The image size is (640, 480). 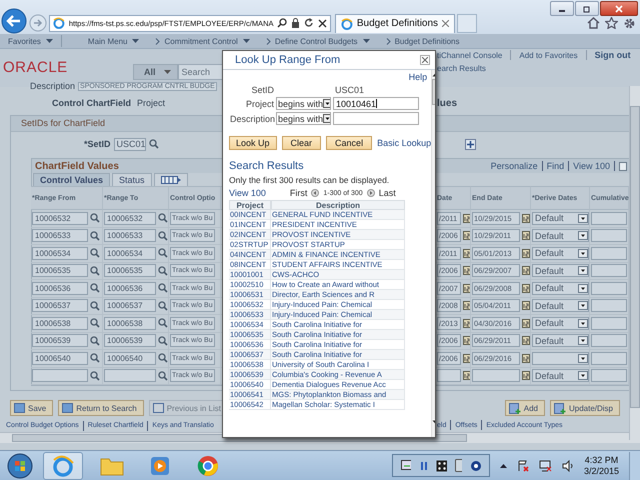 What do you see at coordinates (376, 118) in the screenshot?
I see `criteria-field` at bounding box center [376, 118].